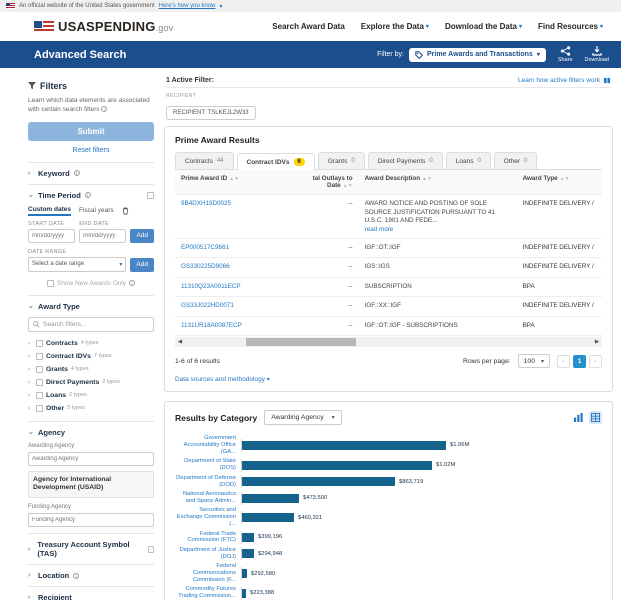  Describe the element at coordinates (91, 131) in the screenshot. I see `submit-button: Submit` at that location.